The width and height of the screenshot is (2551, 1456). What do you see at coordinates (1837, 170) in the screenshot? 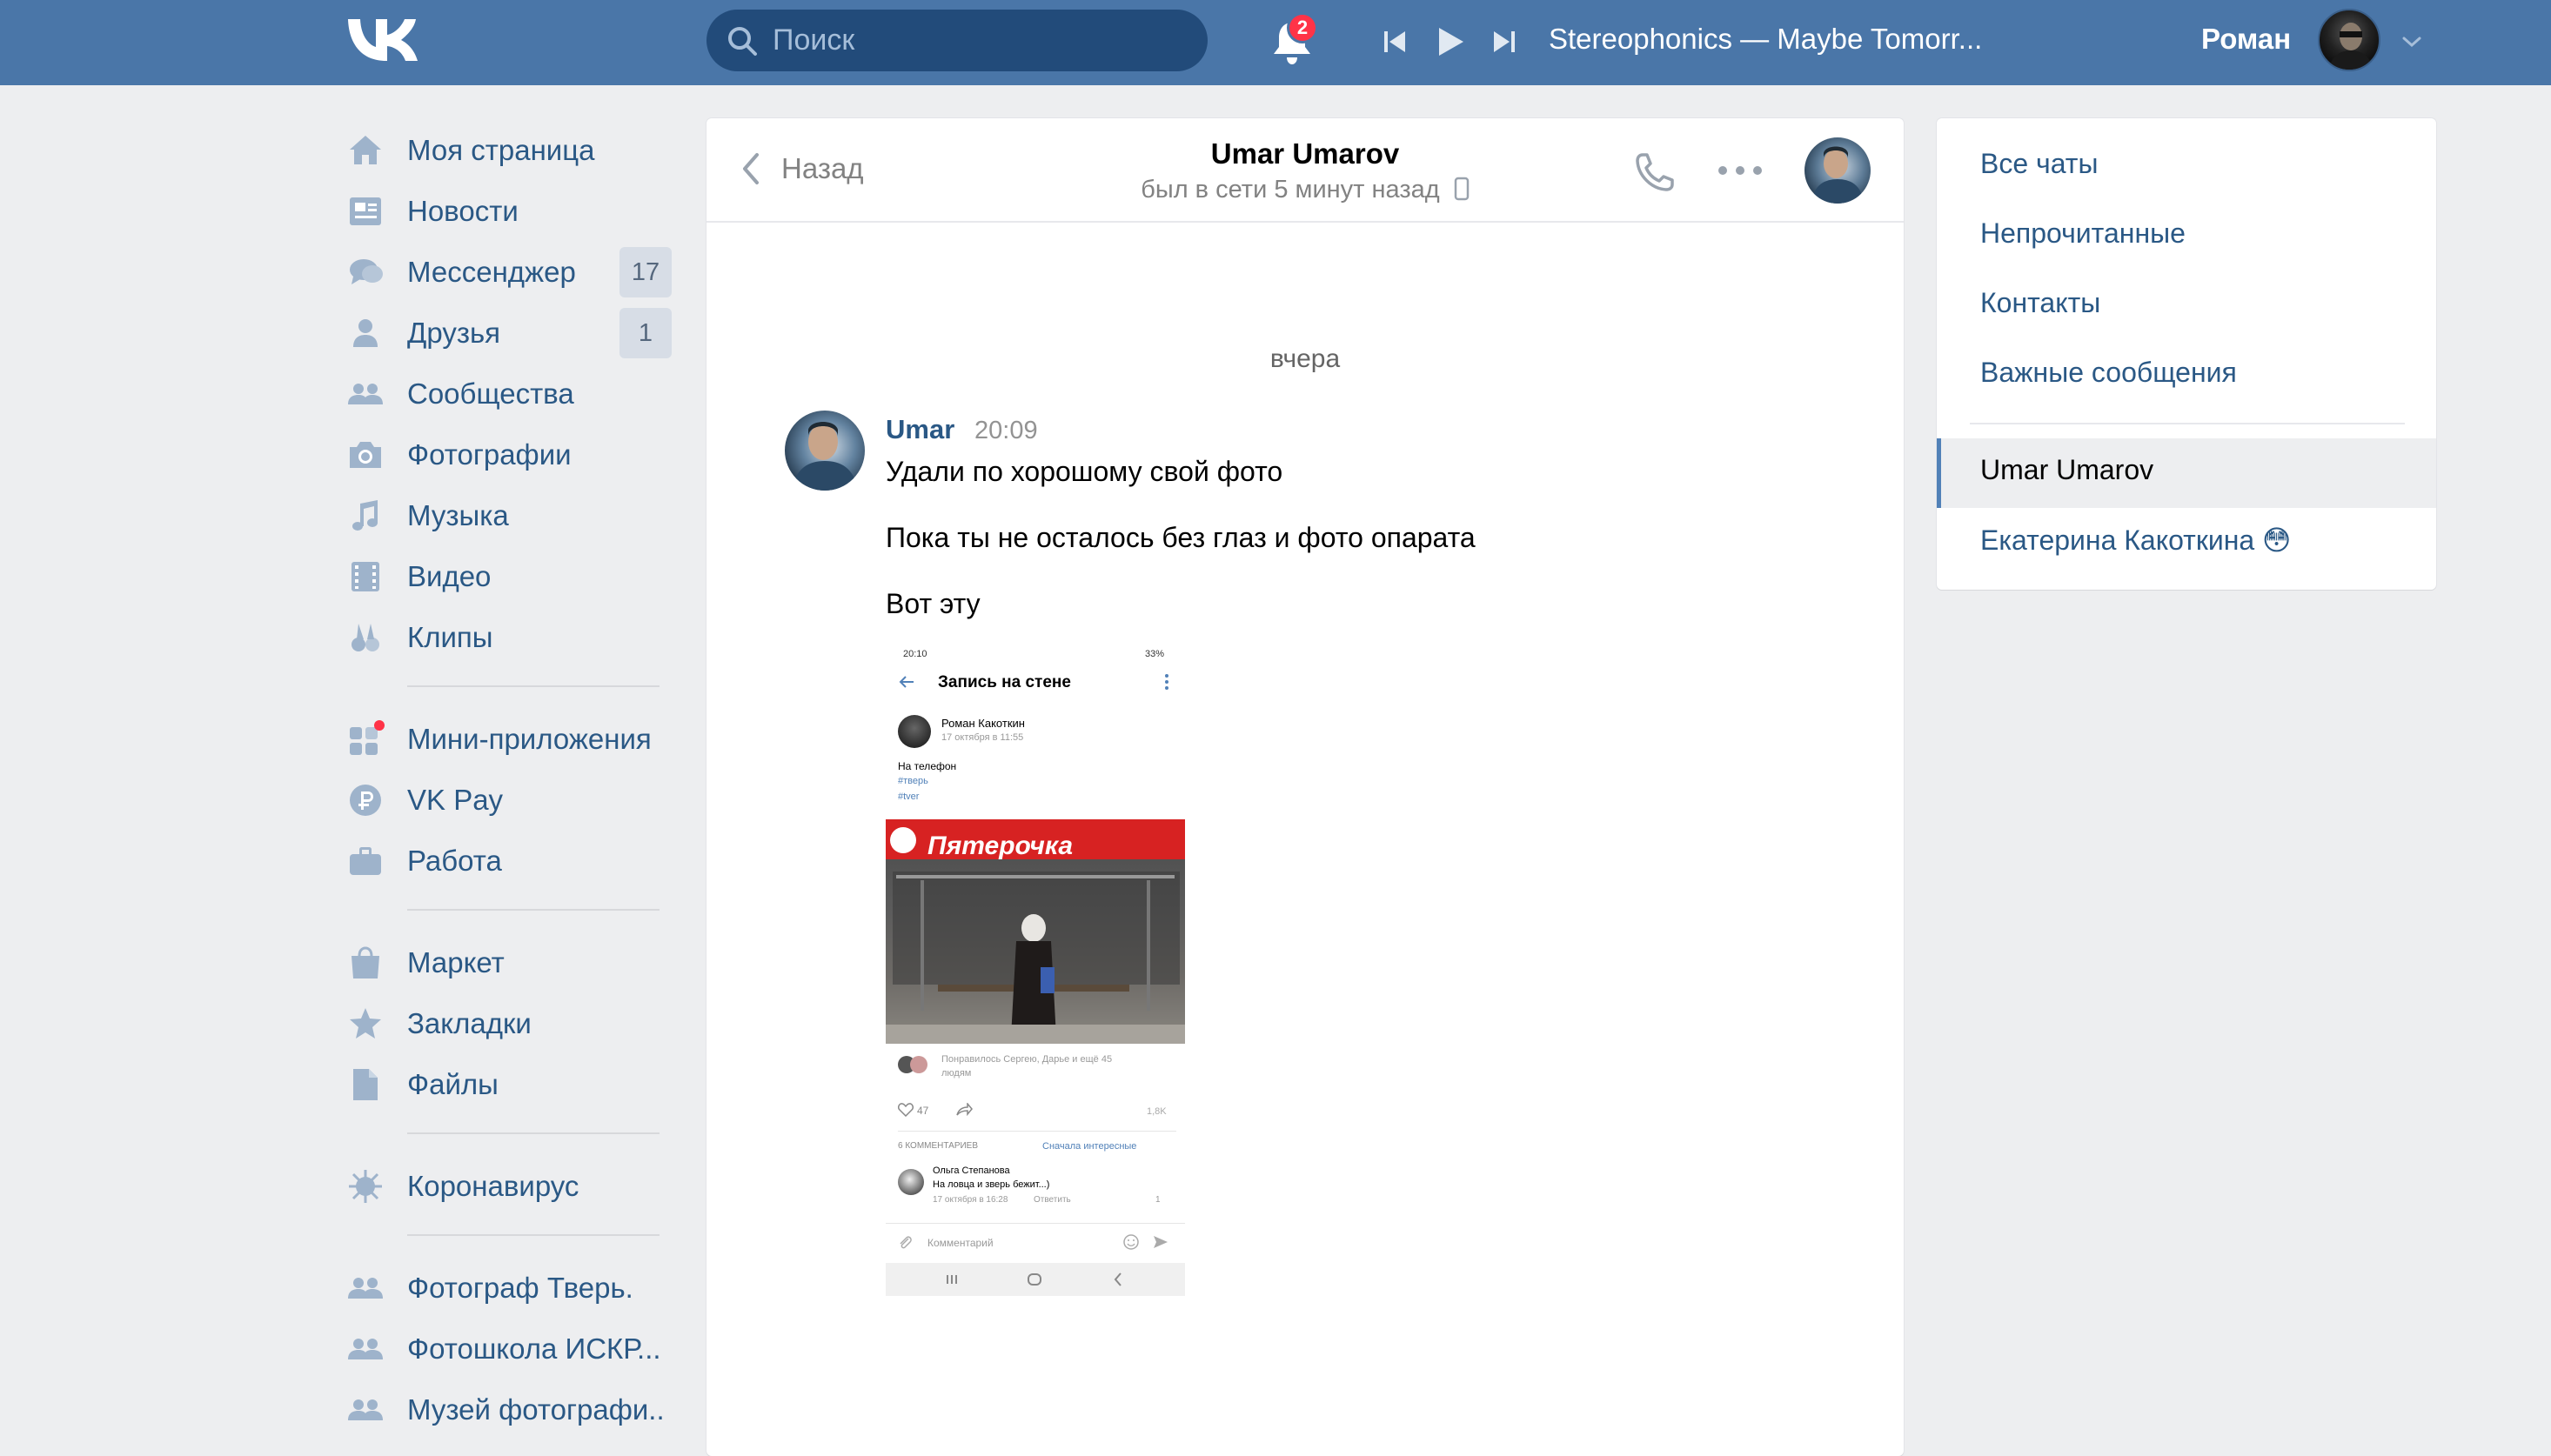
I see `peer-avatar` at bounding box center [1837, 170].